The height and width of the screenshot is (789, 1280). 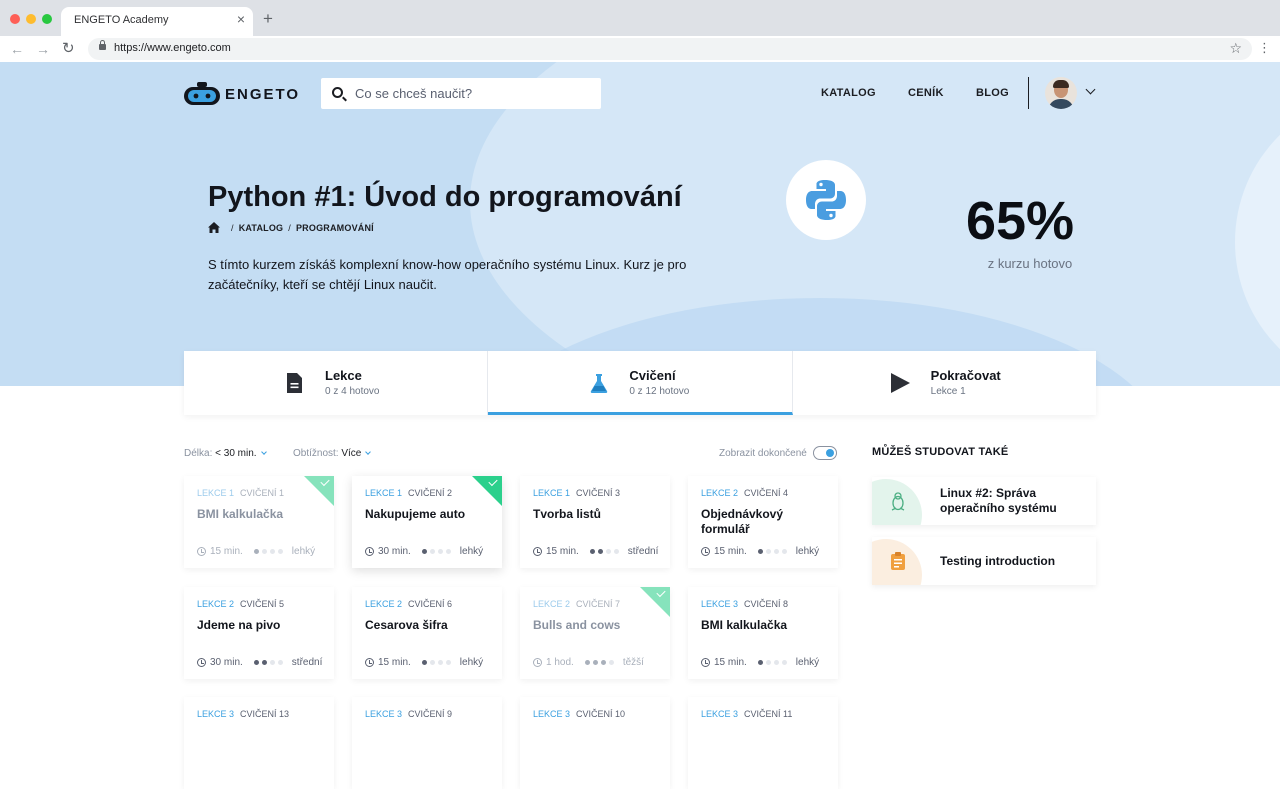 What do you see at coordinates (121, 20) in the screenshot?
I see `browser-tab-title: ENGETO Academy` at bounding box center [121, 20].